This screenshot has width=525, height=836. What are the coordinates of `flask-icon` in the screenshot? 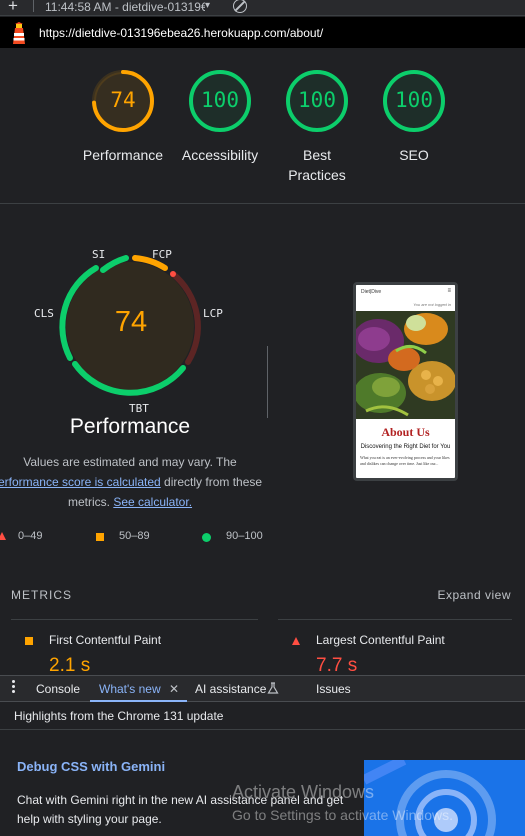 It's located at (273, 688).